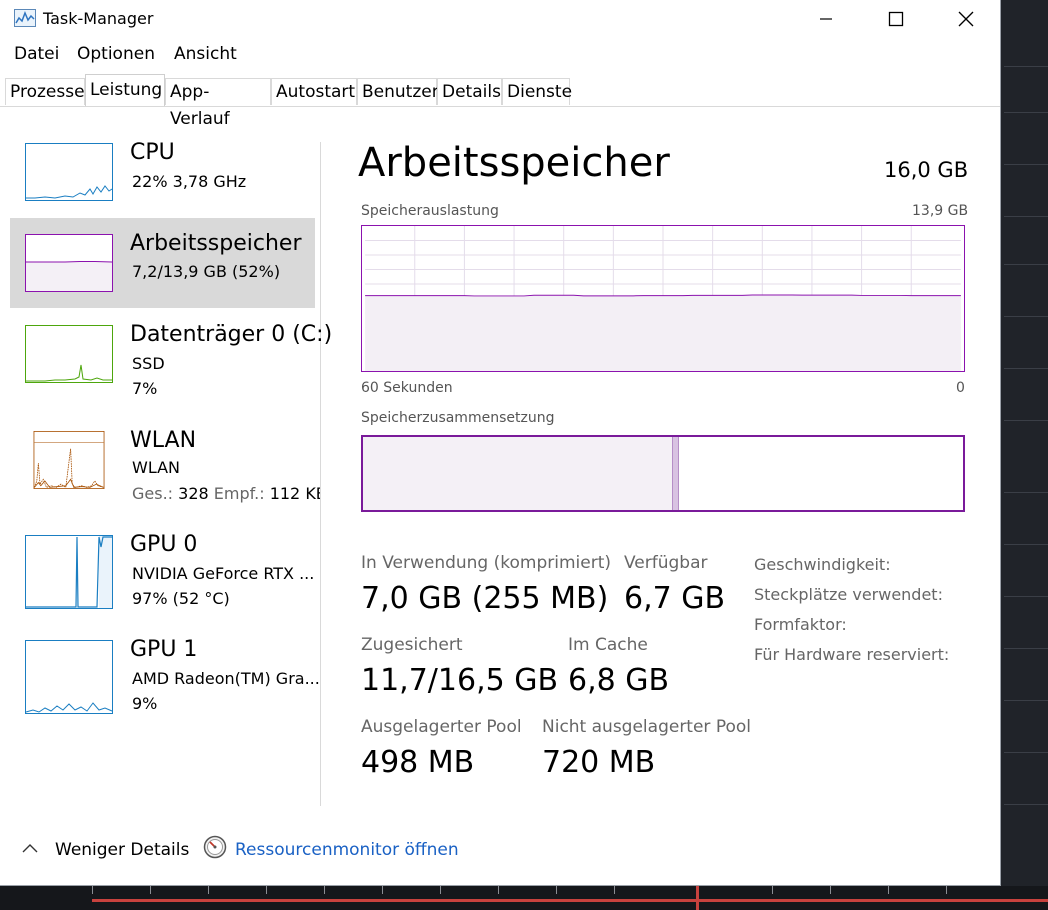 The width and height of the screenshot is (1048, 910). I want to click on wlan-received-value: 112 KB, so click(294, 493).